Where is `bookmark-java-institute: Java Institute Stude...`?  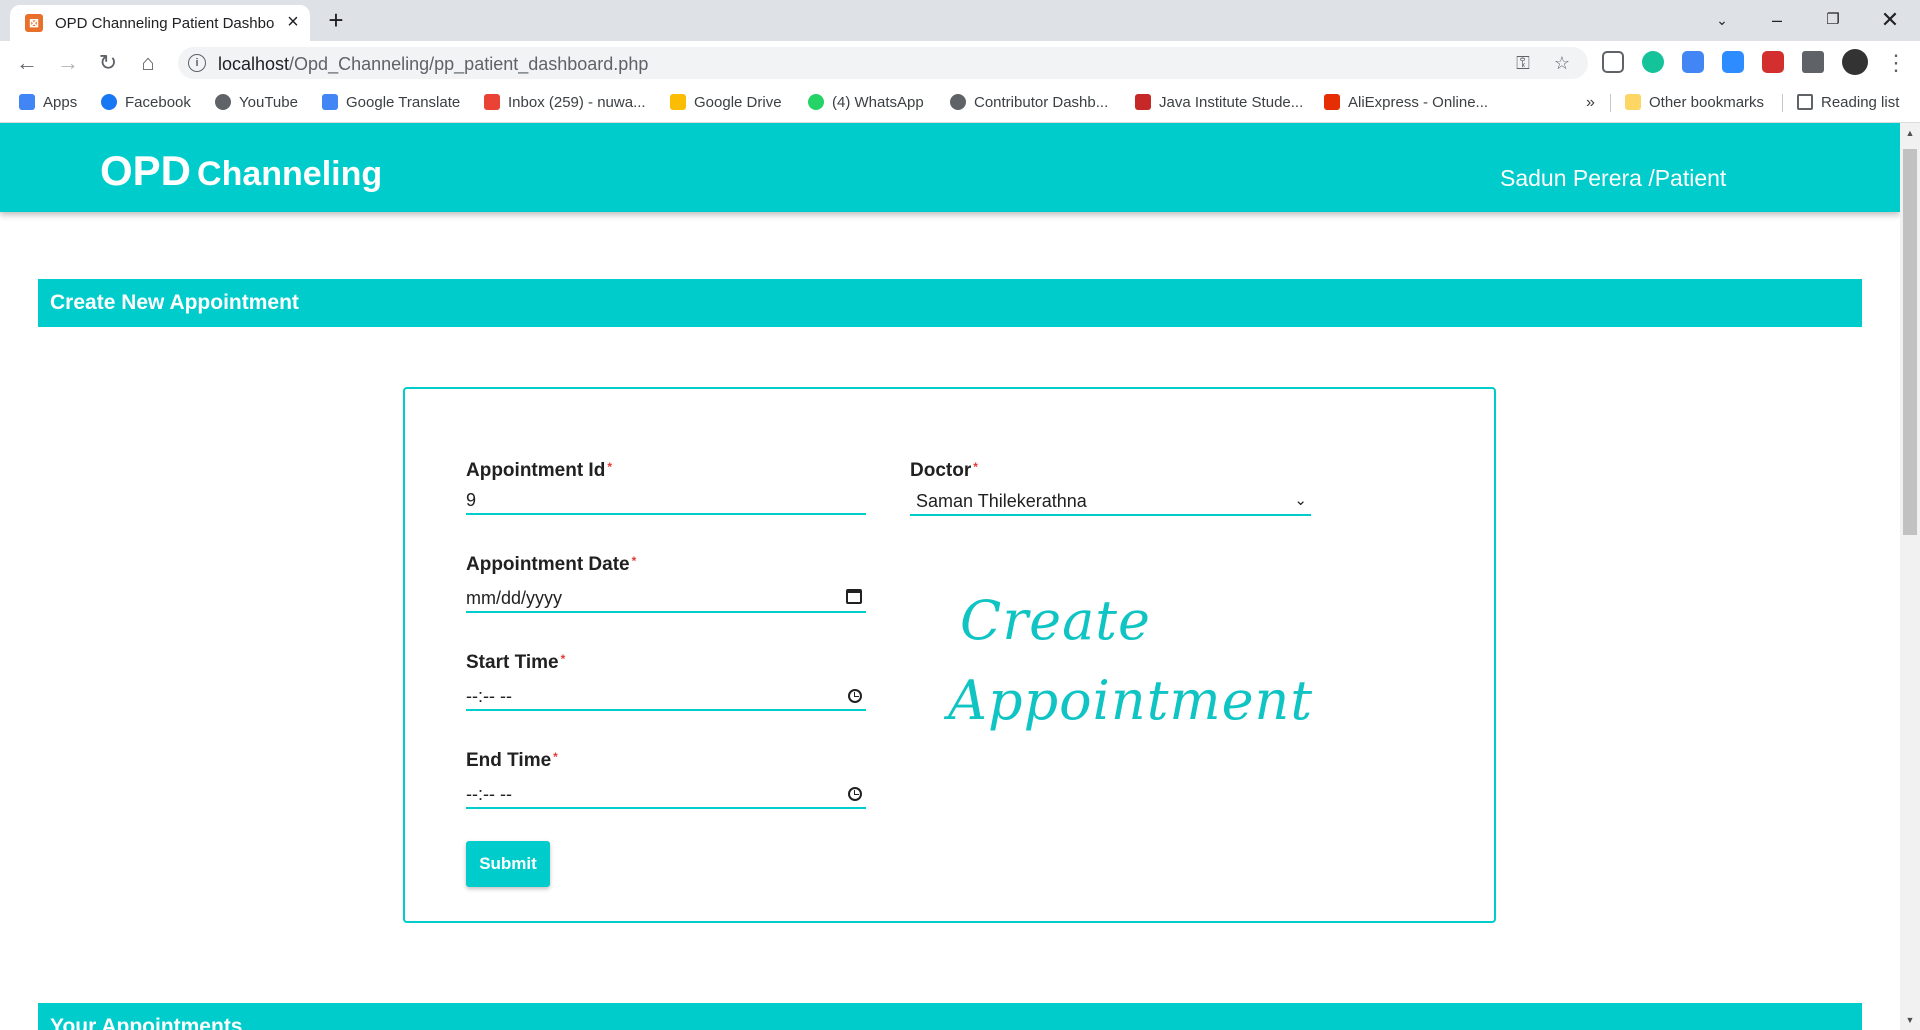
bookmark-java-institute: Java Institute Stude... is located at coordinates (1219, 103).